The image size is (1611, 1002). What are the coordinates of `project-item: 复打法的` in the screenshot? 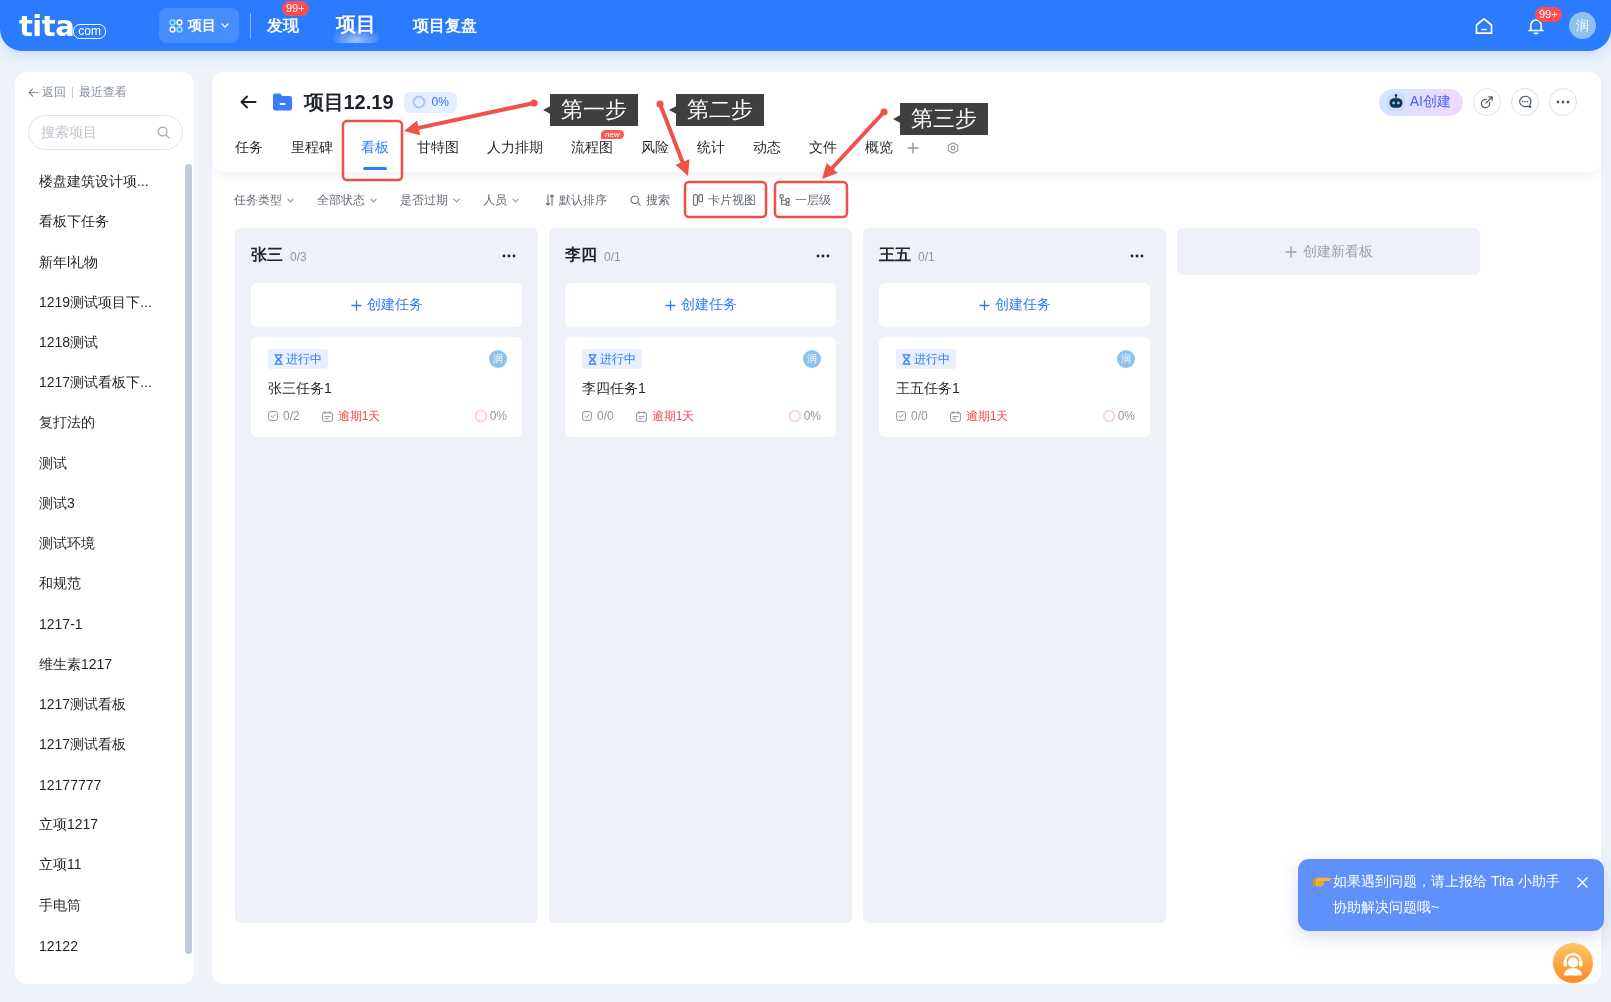 It's located at (106, 423).